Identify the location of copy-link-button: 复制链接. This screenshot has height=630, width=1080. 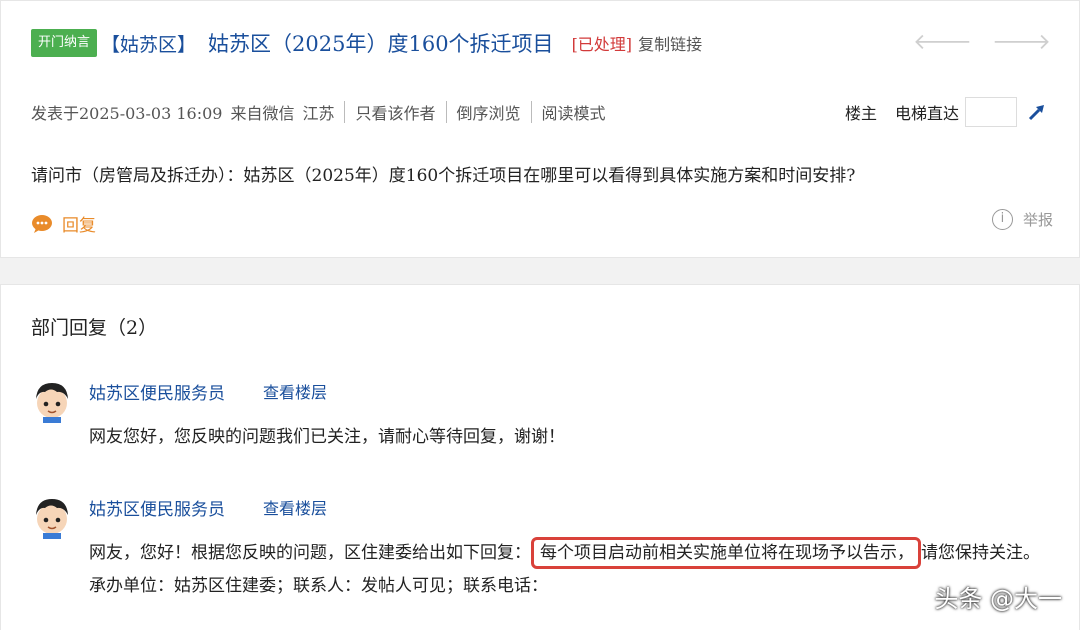
(670, 43).